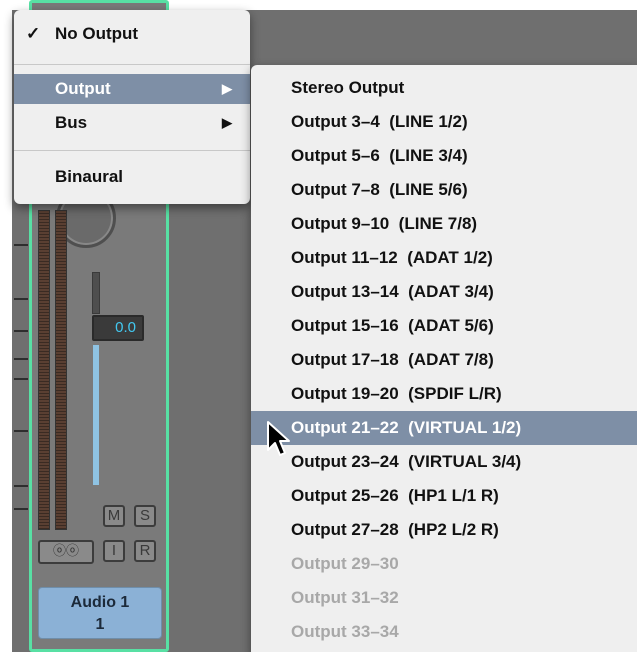  I want to click on submenu-item: Output 25–26 (HP1 L/1 R), so click(444, 496).